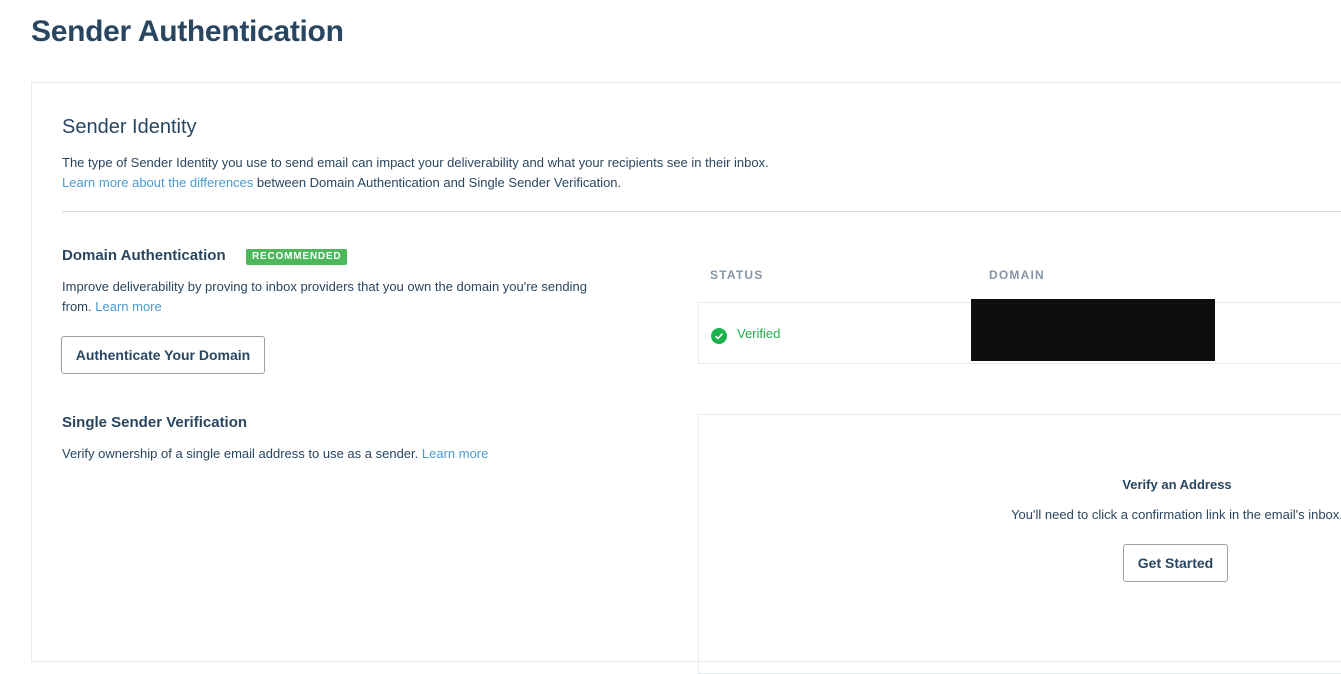  I want to click on section-divider, so click(701, 211).